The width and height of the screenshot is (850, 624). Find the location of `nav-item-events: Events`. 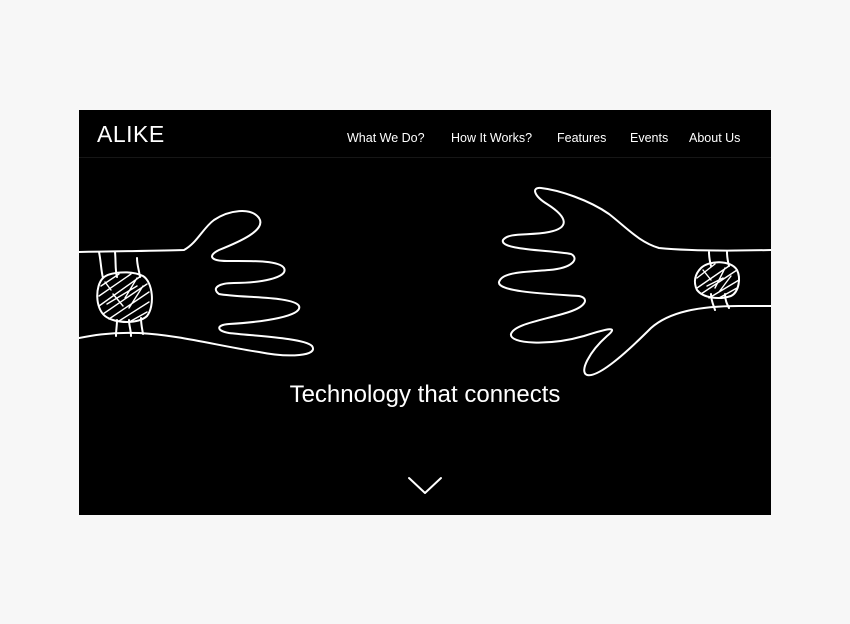

nav-item-events: Events is located at coordinates (649, 138).